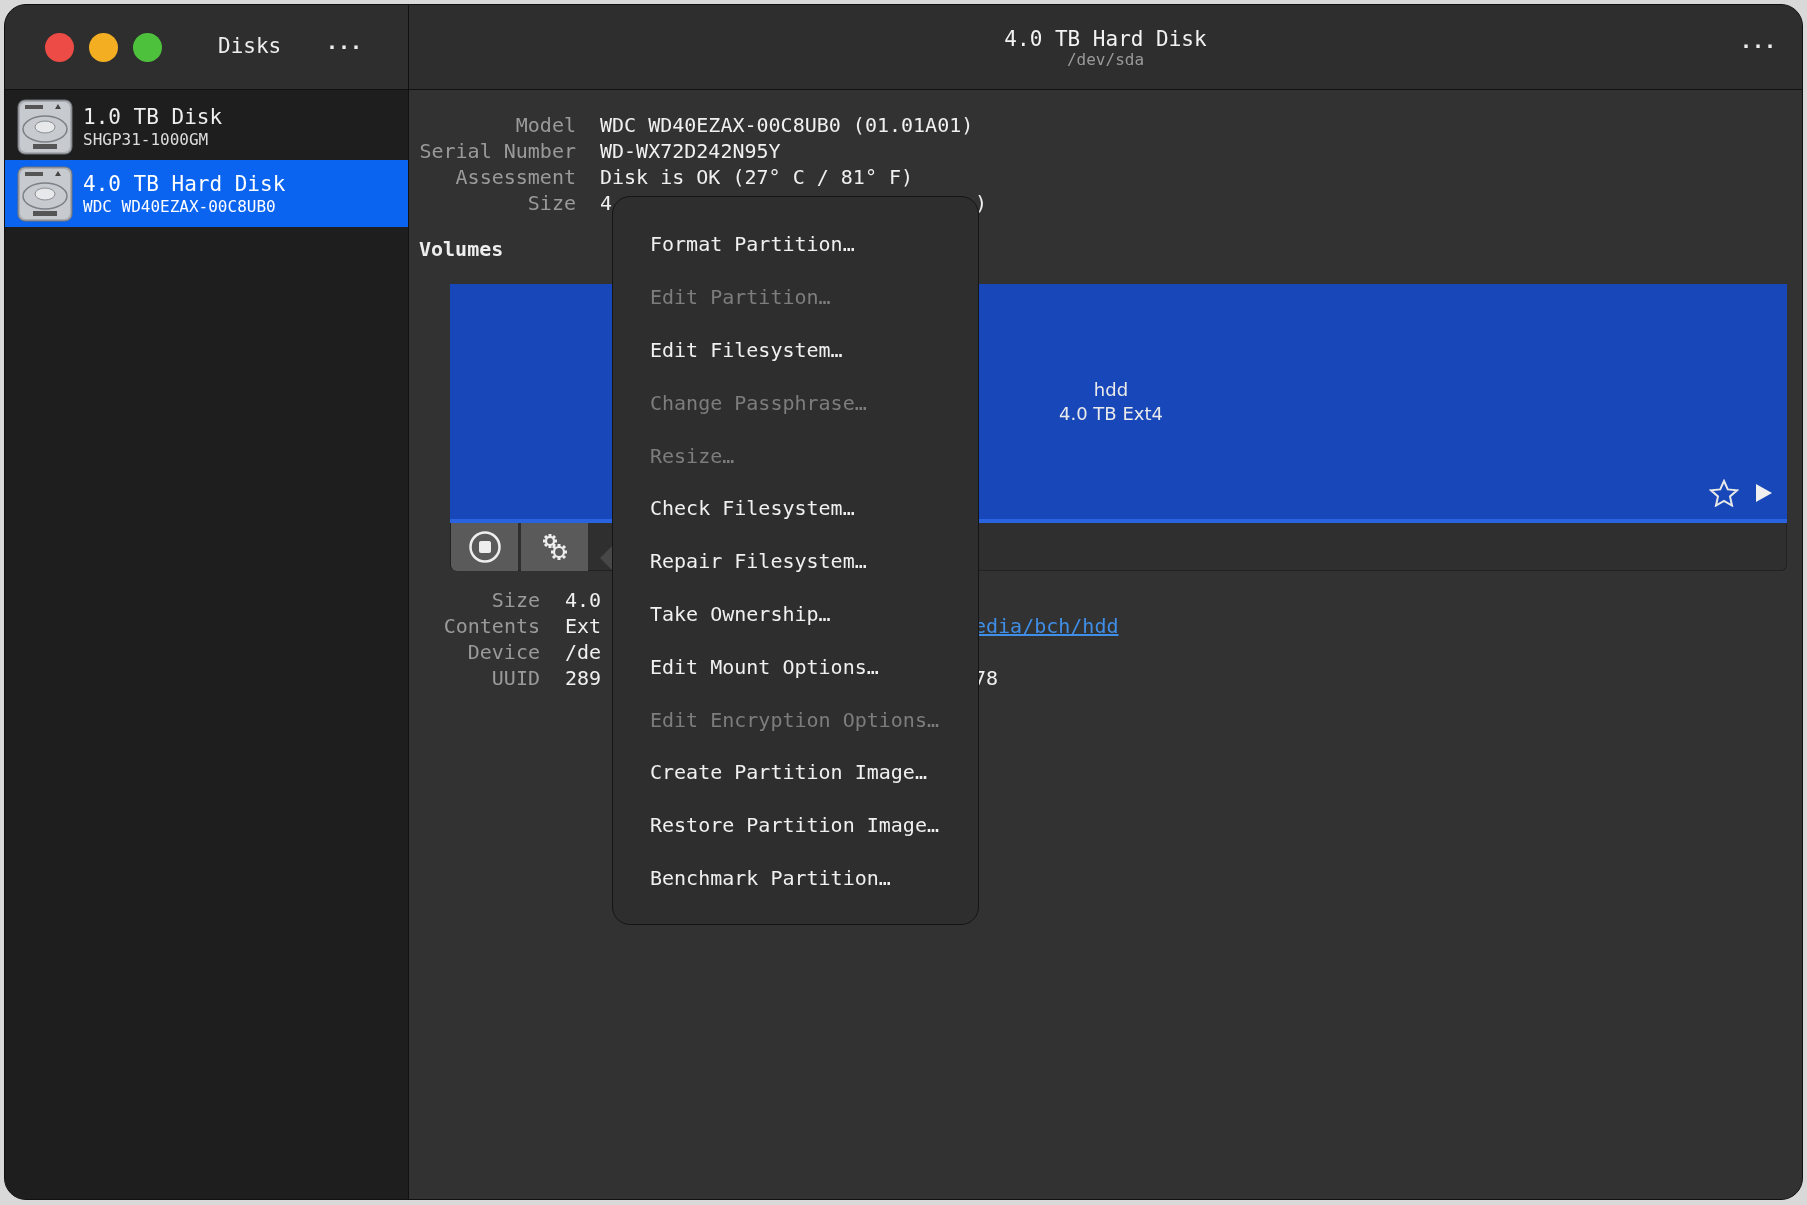 The image size is (1807, 1205). What do you see at coordinates (250, 47) in the screenshot?
I see `sidebar-title: Disks` at bounding box center [250, 47].